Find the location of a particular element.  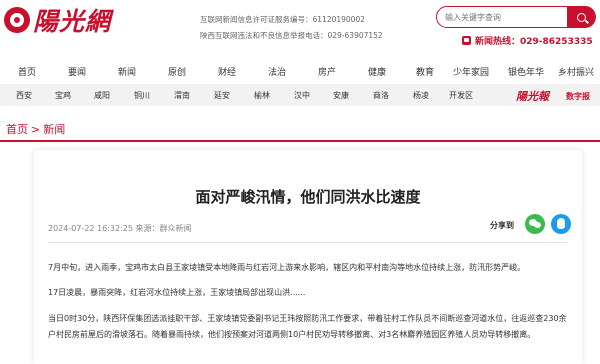

nav-item-property: 房产 is located at coordinates (327, 71).